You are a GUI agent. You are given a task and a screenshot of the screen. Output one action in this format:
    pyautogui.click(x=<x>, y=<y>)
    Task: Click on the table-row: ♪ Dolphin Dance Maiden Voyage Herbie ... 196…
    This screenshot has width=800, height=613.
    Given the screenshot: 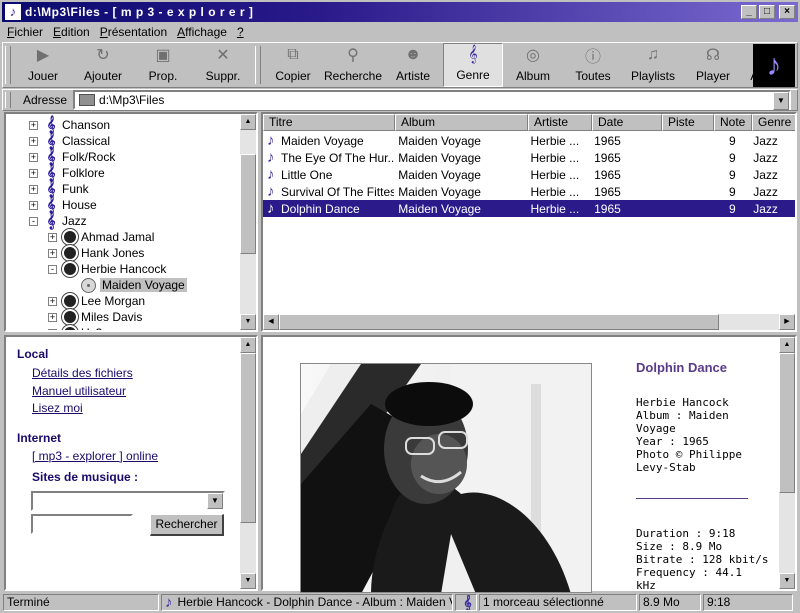 What is the action you would take?
    pyautogui.click(x=529, y=208)
    